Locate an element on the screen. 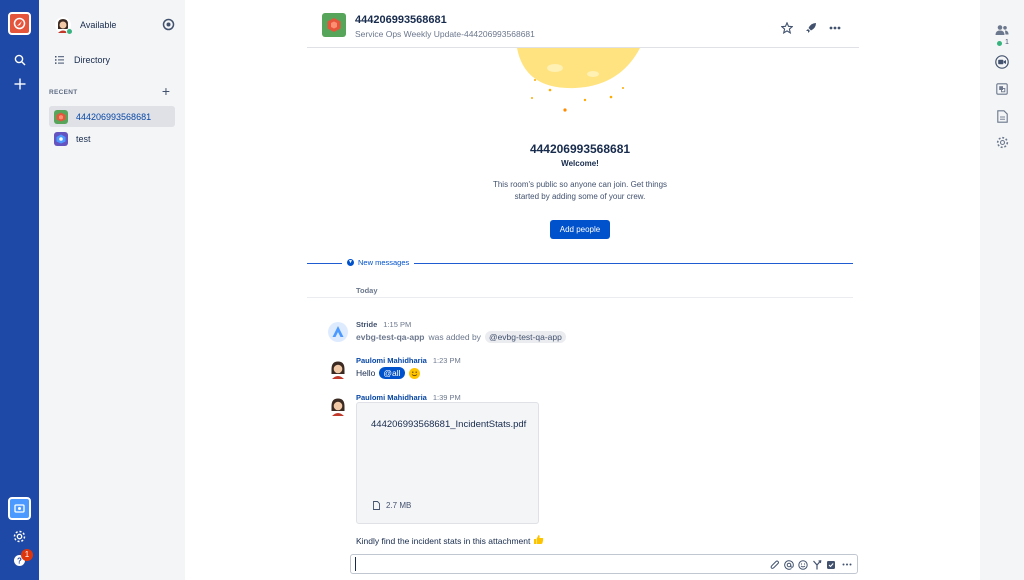 The image size is (1024, 580). mention-icon is located at coordinates (788, 564).